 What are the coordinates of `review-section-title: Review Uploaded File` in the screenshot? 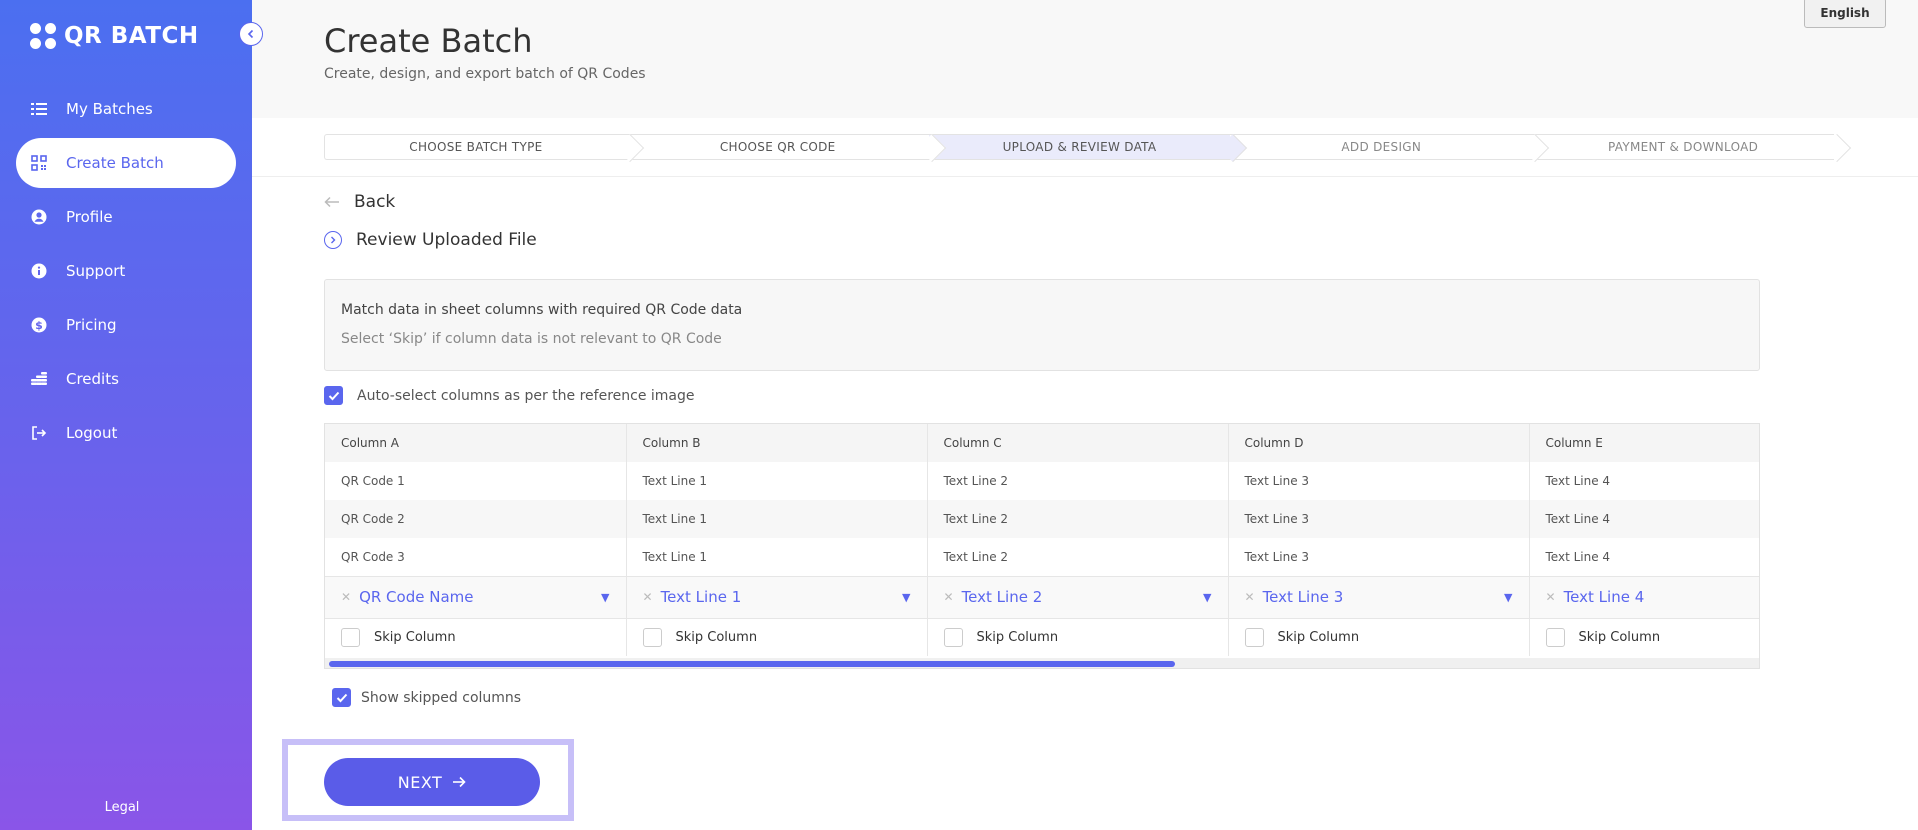 It's located at (430, 240).